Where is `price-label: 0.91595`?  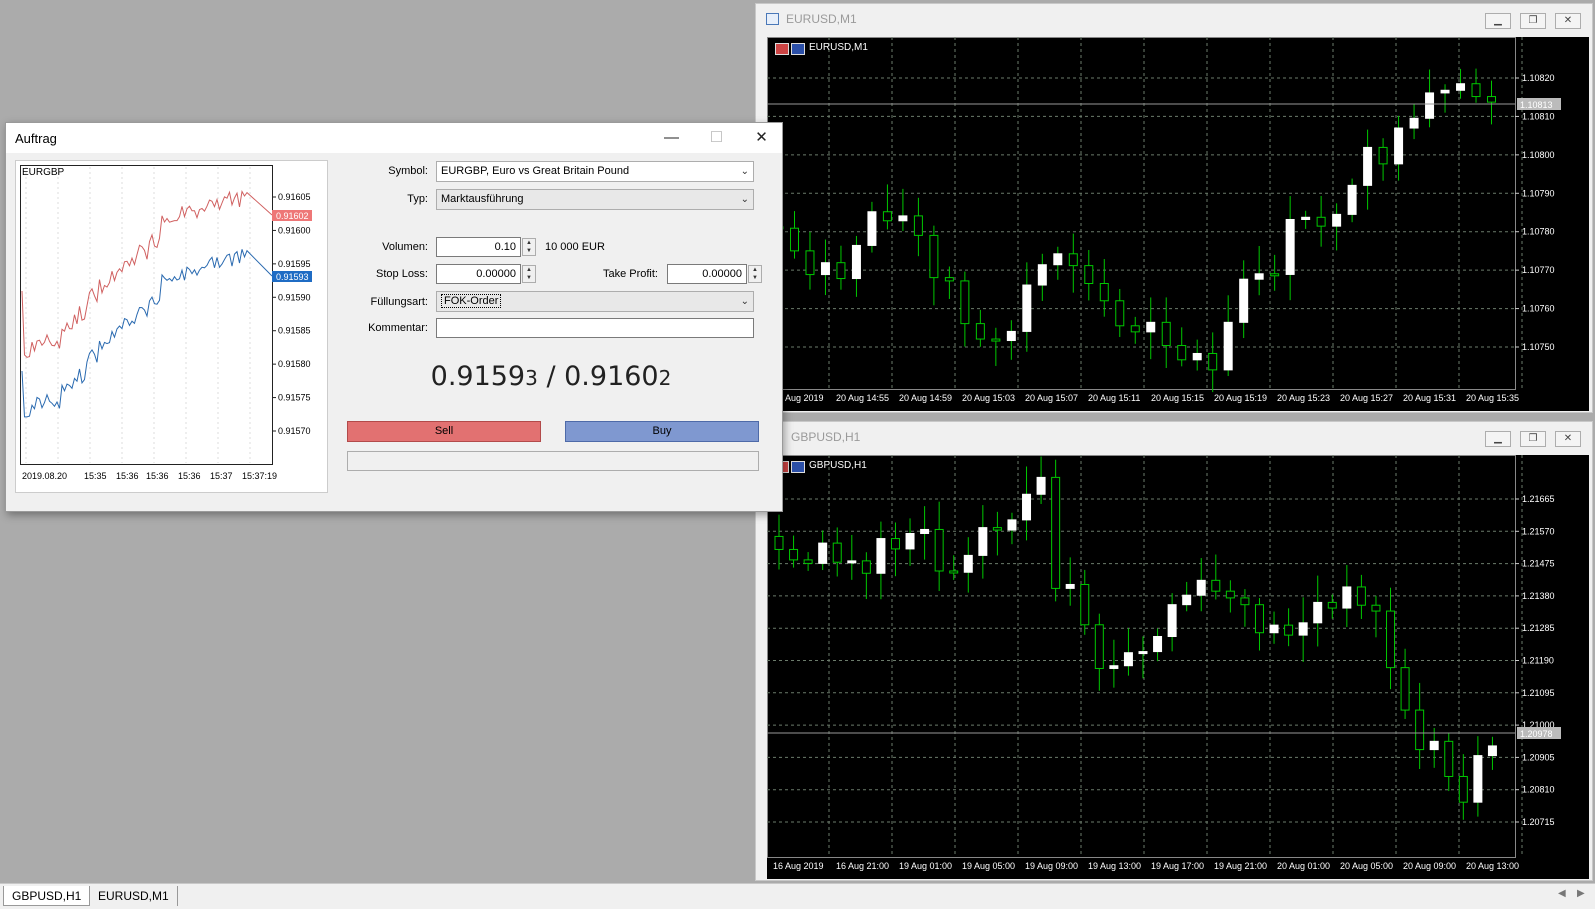 price-label: 0.91595 is located at coordinates (294, 264).